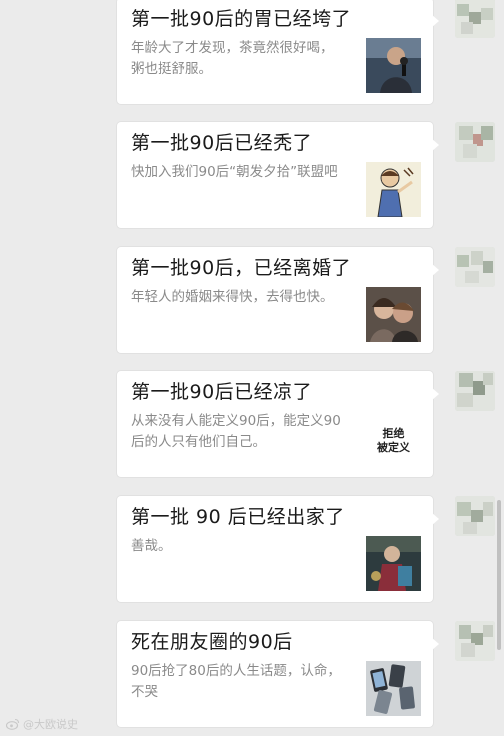 This screenshot has height=736, width=504. Describe the element at coordinates (222, 392) in the screenshot. I see `article-title: 第一批90后已经凉了` at that location.